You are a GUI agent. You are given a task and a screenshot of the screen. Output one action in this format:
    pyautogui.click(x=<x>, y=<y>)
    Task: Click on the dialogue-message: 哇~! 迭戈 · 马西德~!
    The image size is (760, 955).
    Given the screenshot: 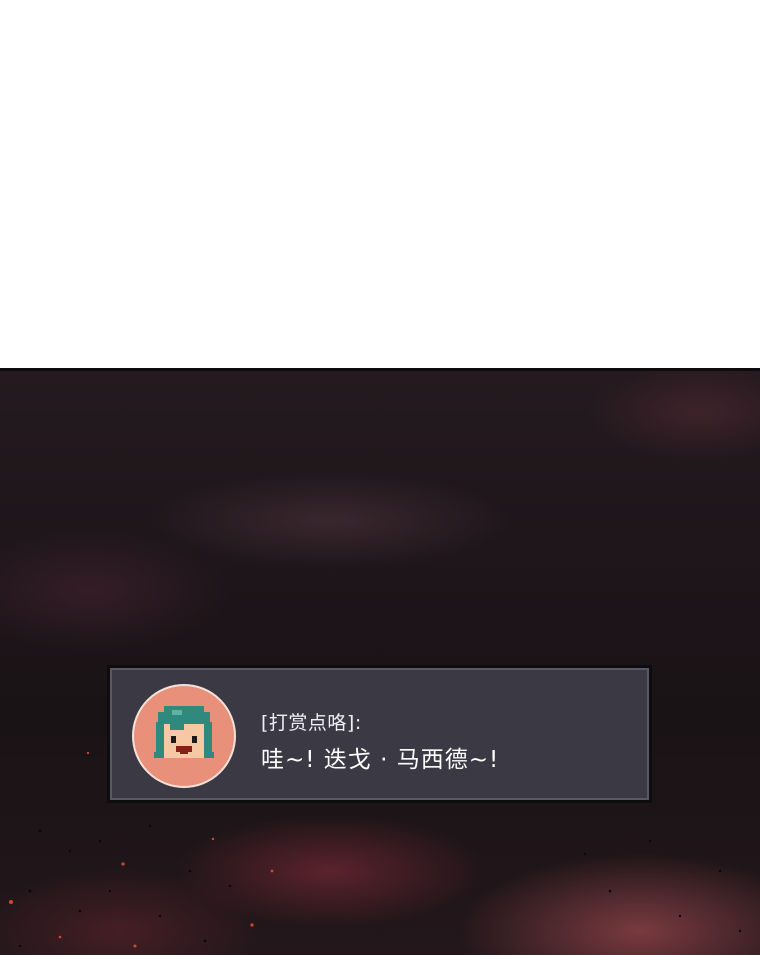 What is the action you would take?
    pyautogui.click(x=380, y=760)
    